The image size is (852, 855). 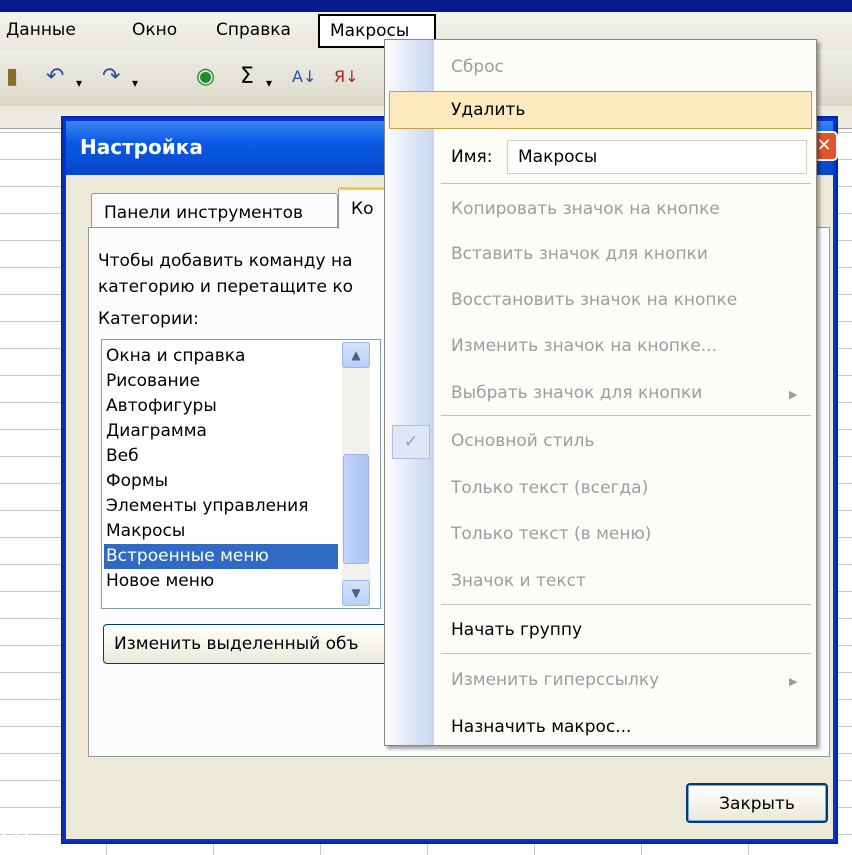 What do you see at coordinates (555, 680) in the screenshot?
I see `menu-item-edit-hyperlink: Изменить гиперссылку` at bounding box center [555, 680].